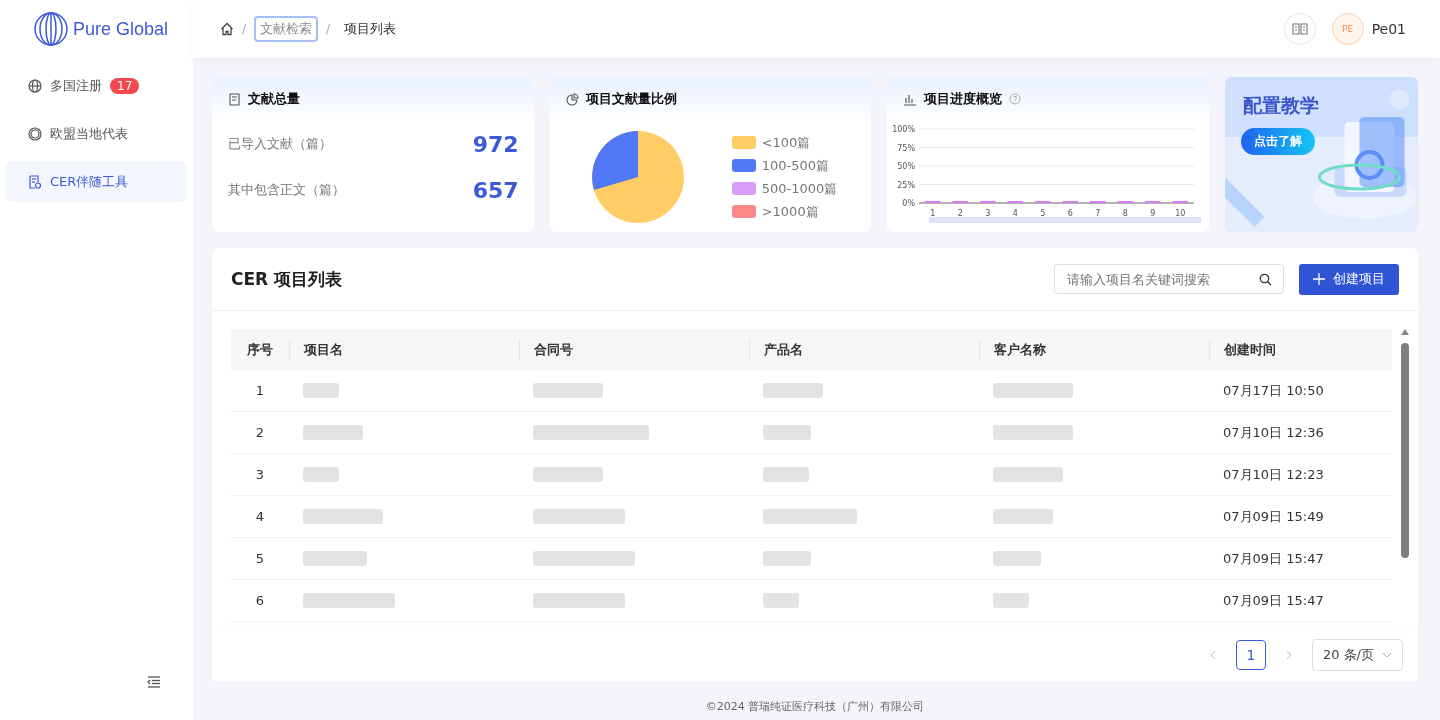 The height and width of the screenshot is (720, 1440). I want to click on stat-value: 657, so click(495, 190).